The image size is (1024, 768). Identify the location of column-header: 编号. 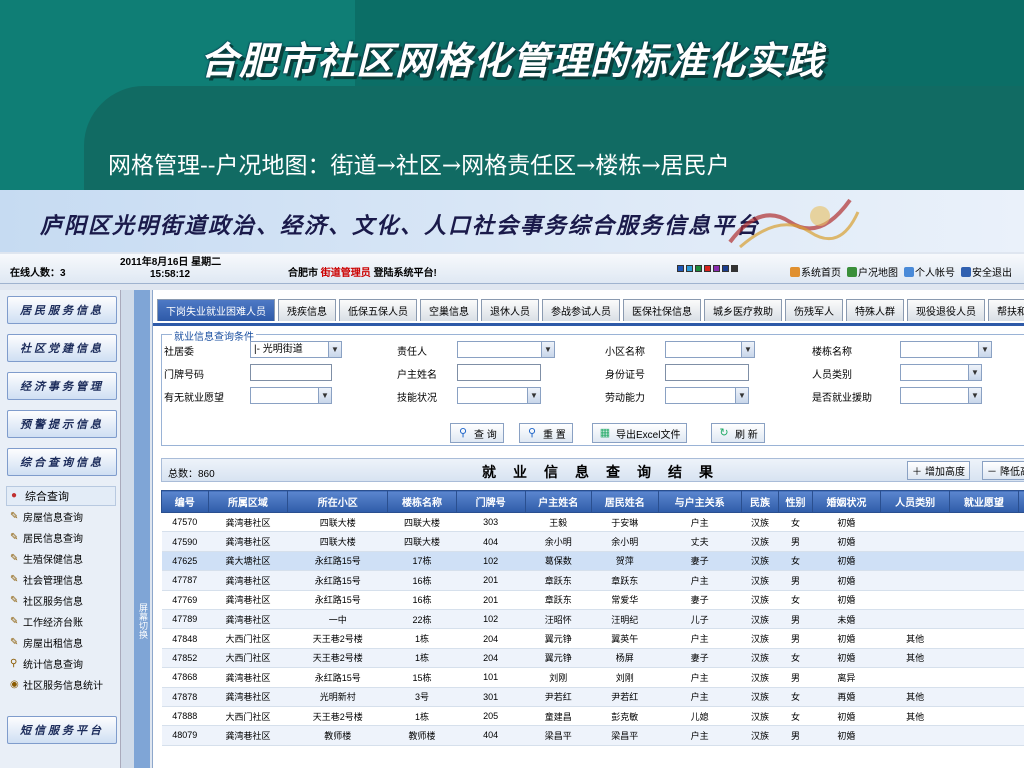
(185, 501).